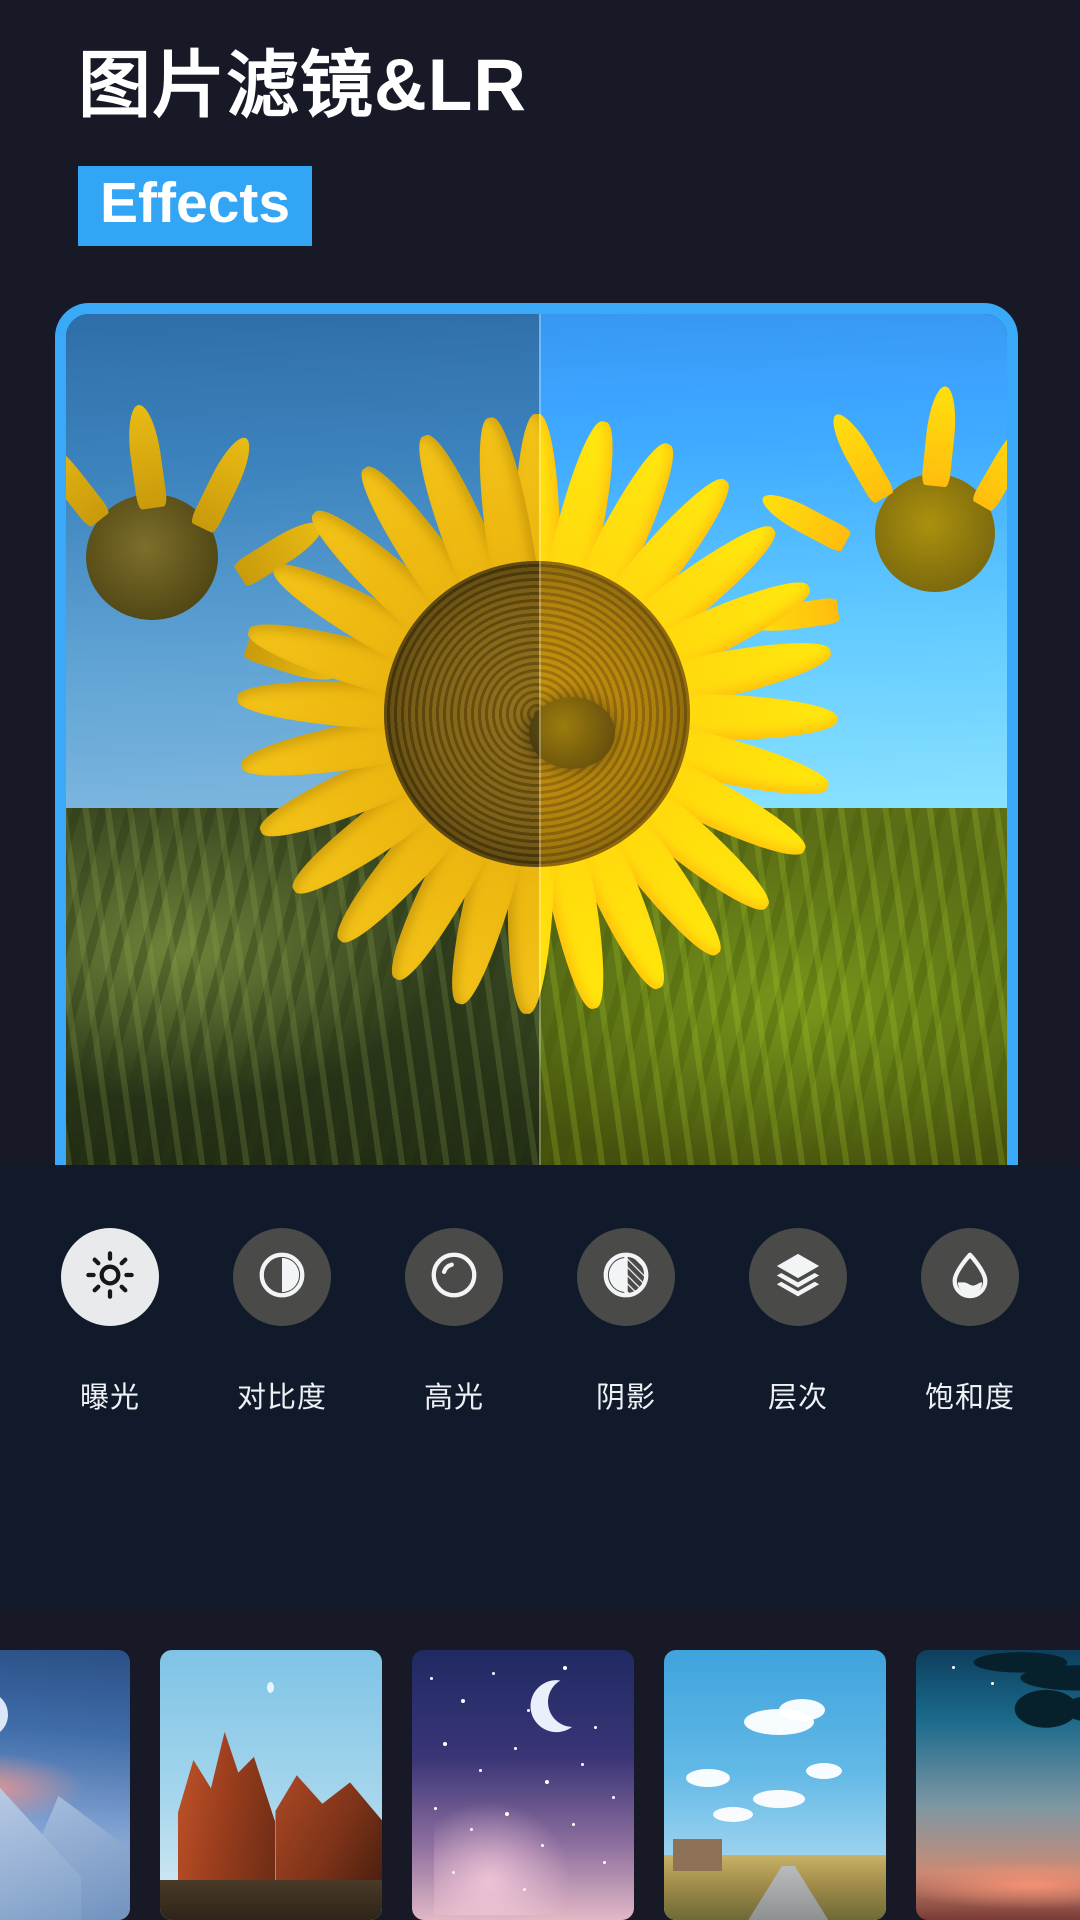  Describe the element at coordinates (625, 1398) in the screenshot. I see `tool-shadows-label: 阴影` at that location.